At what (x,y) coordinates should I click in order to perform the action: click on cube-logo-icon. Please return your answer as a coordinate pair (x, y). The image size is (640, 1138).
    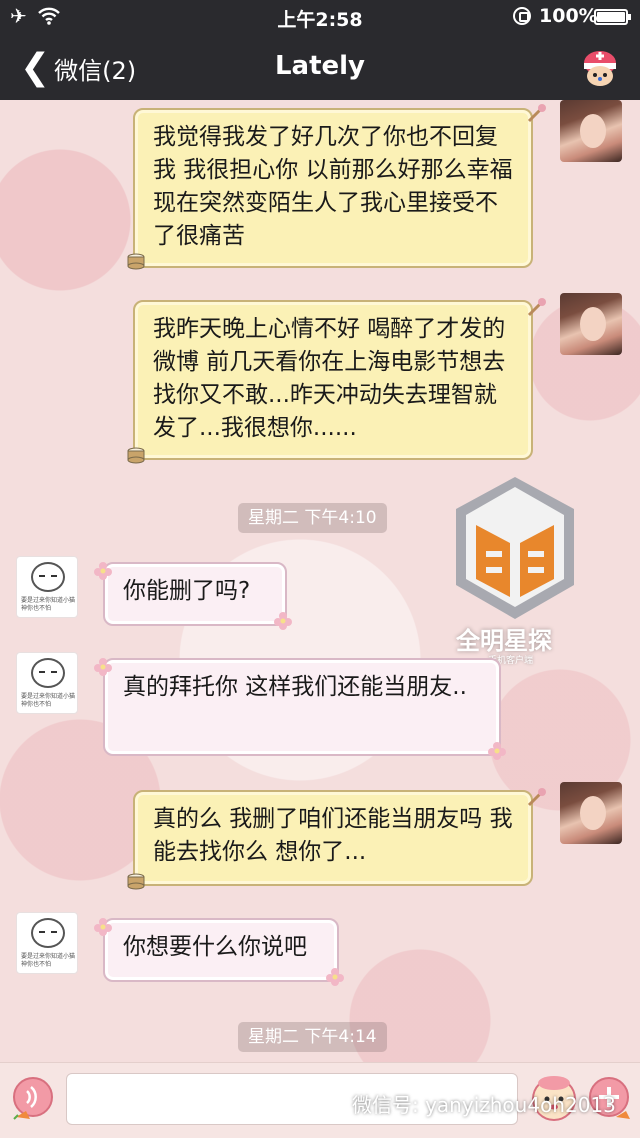
    Looking at the image, I should click on (515, 548).